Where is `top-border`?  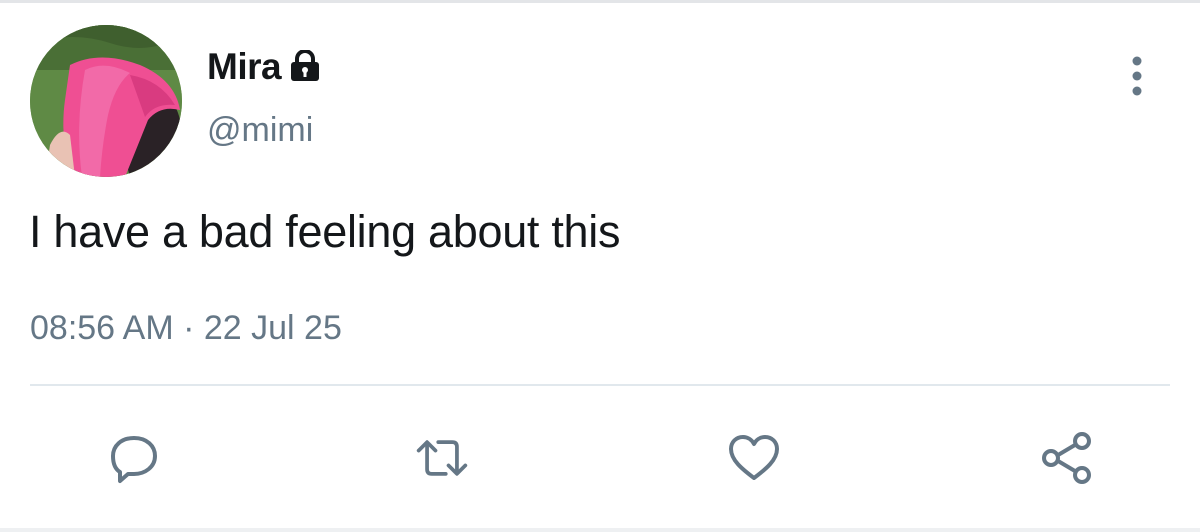 top-border is located at coordinates (600, 1).